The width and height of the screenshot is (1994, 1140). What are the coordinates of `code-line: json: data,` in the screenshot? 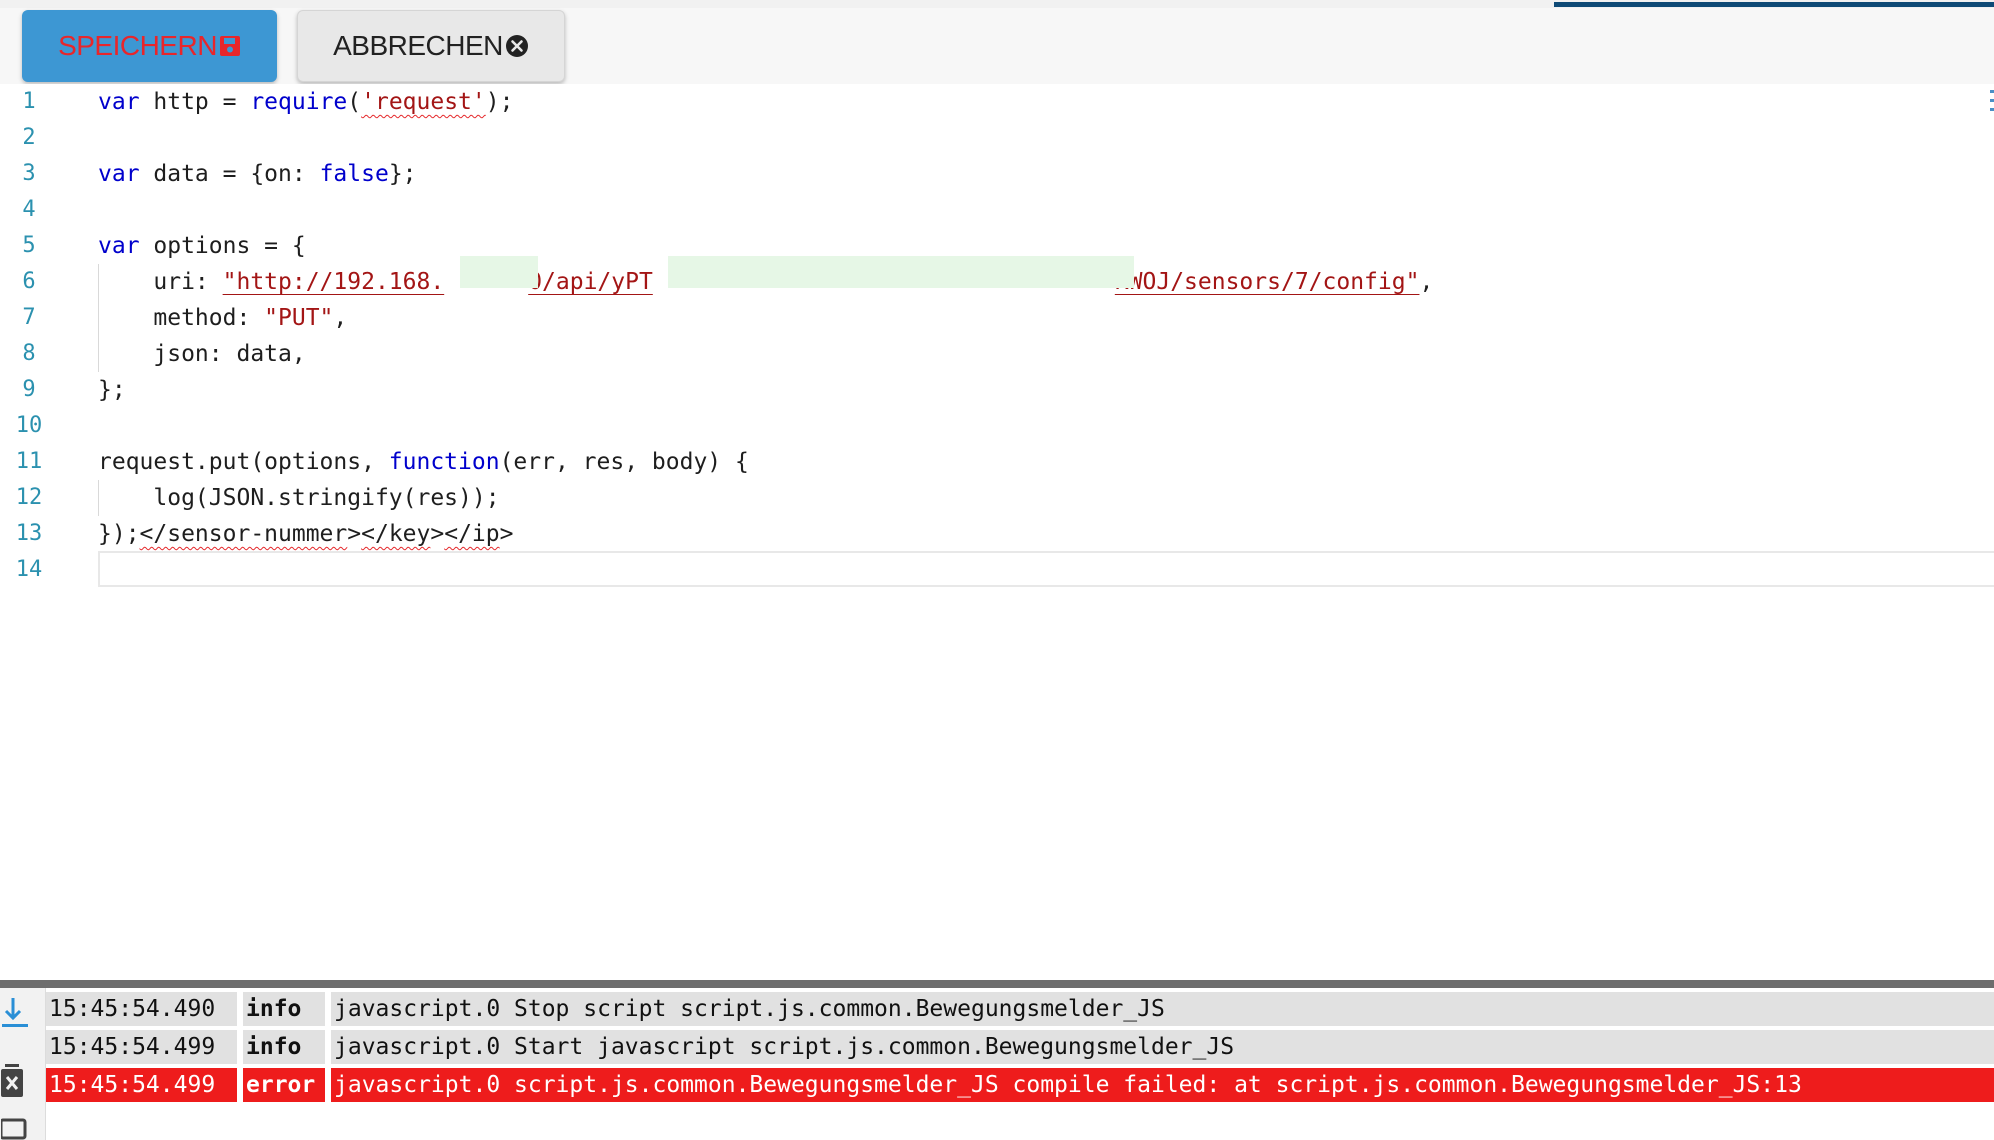 It's located at (201, 354).